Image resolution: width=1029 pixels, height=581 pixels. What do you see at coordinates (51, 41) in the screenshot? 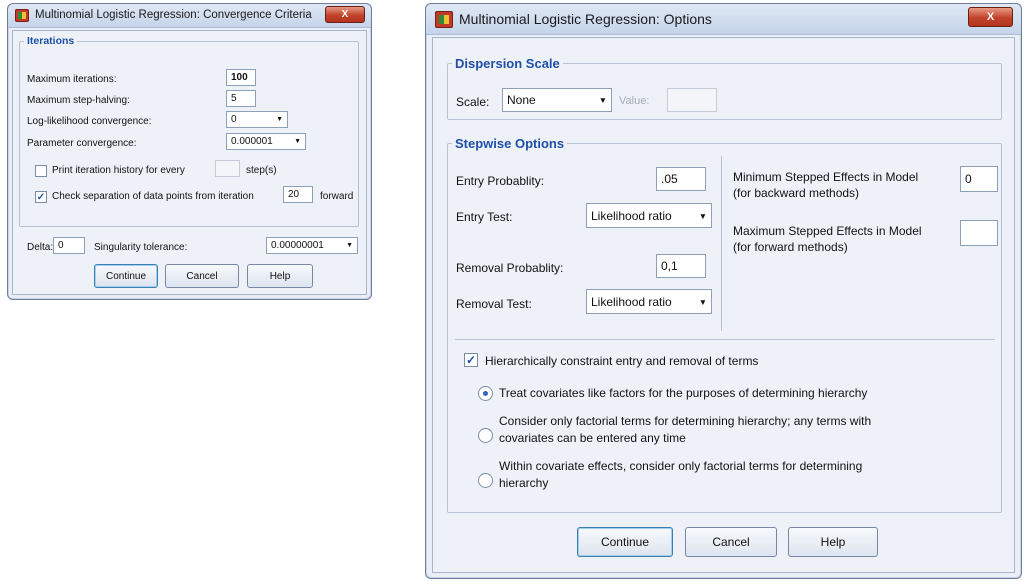
I see `iterations-legend: Iterations` at bounding box center [51, 41].